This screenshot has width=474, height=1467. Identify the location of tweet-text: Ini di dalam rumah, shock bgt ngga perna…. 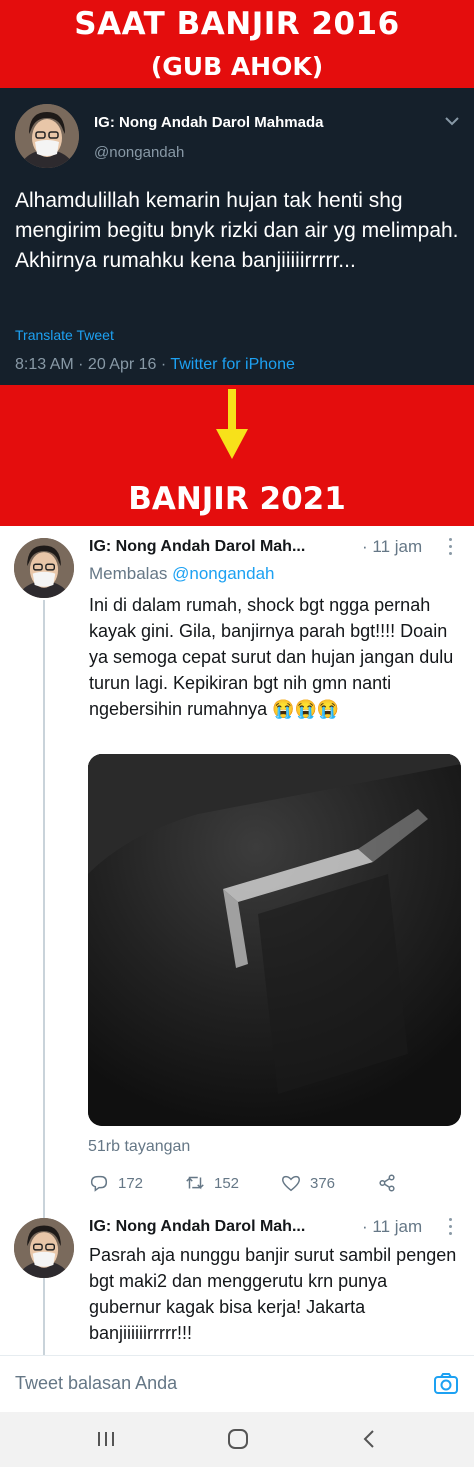
(271, 657).